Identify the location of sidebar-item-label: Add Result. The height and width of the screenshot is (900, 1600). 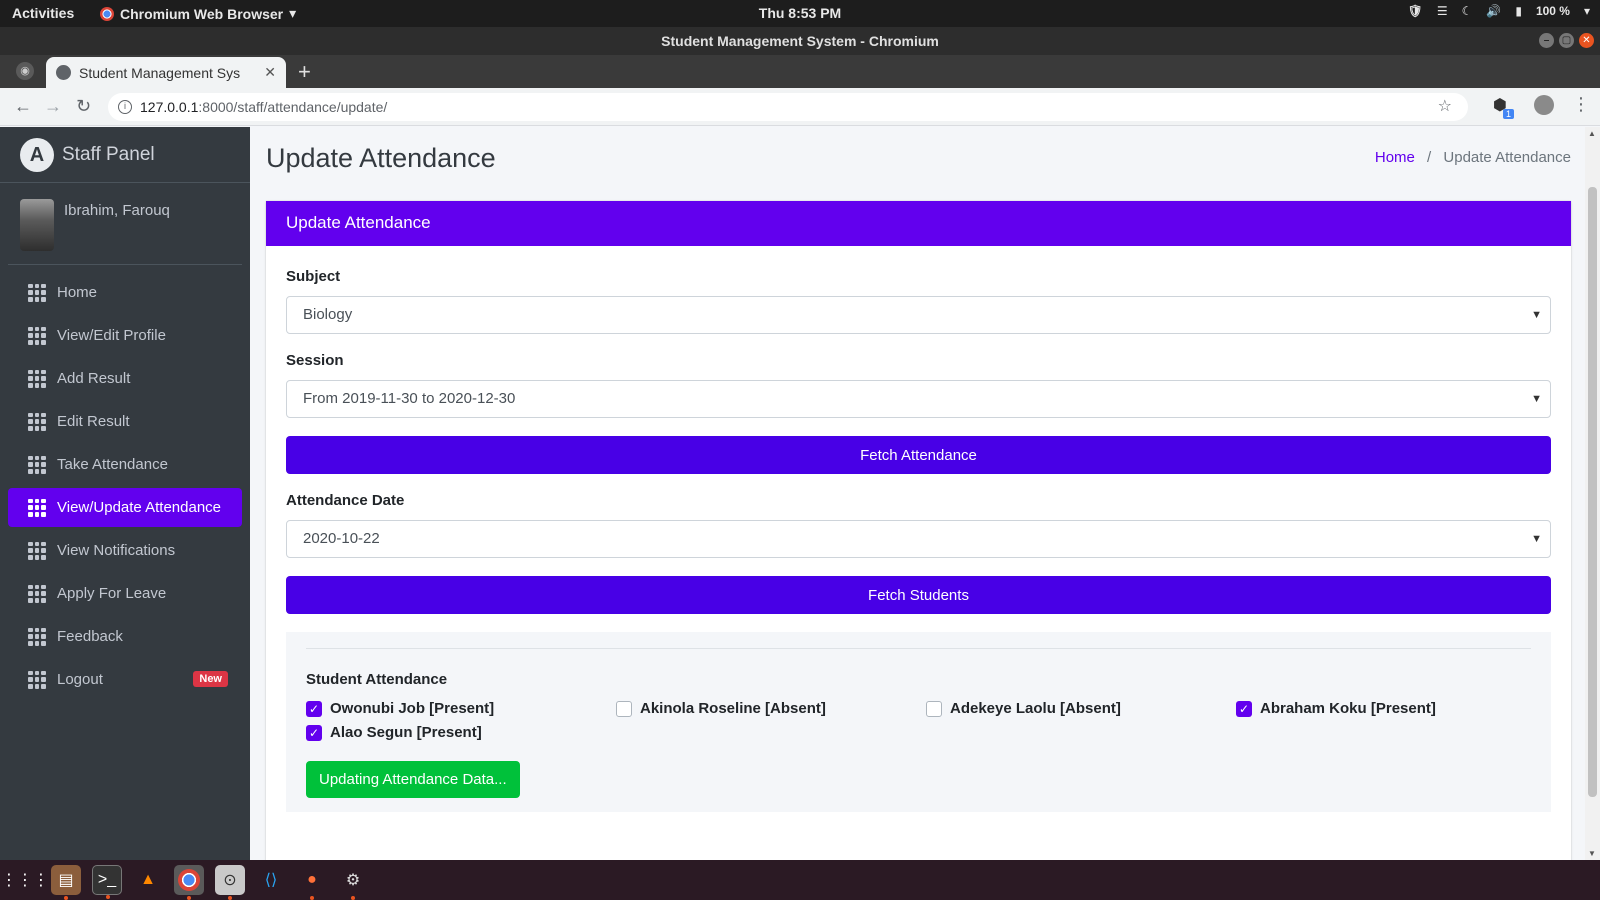
(94, 378).